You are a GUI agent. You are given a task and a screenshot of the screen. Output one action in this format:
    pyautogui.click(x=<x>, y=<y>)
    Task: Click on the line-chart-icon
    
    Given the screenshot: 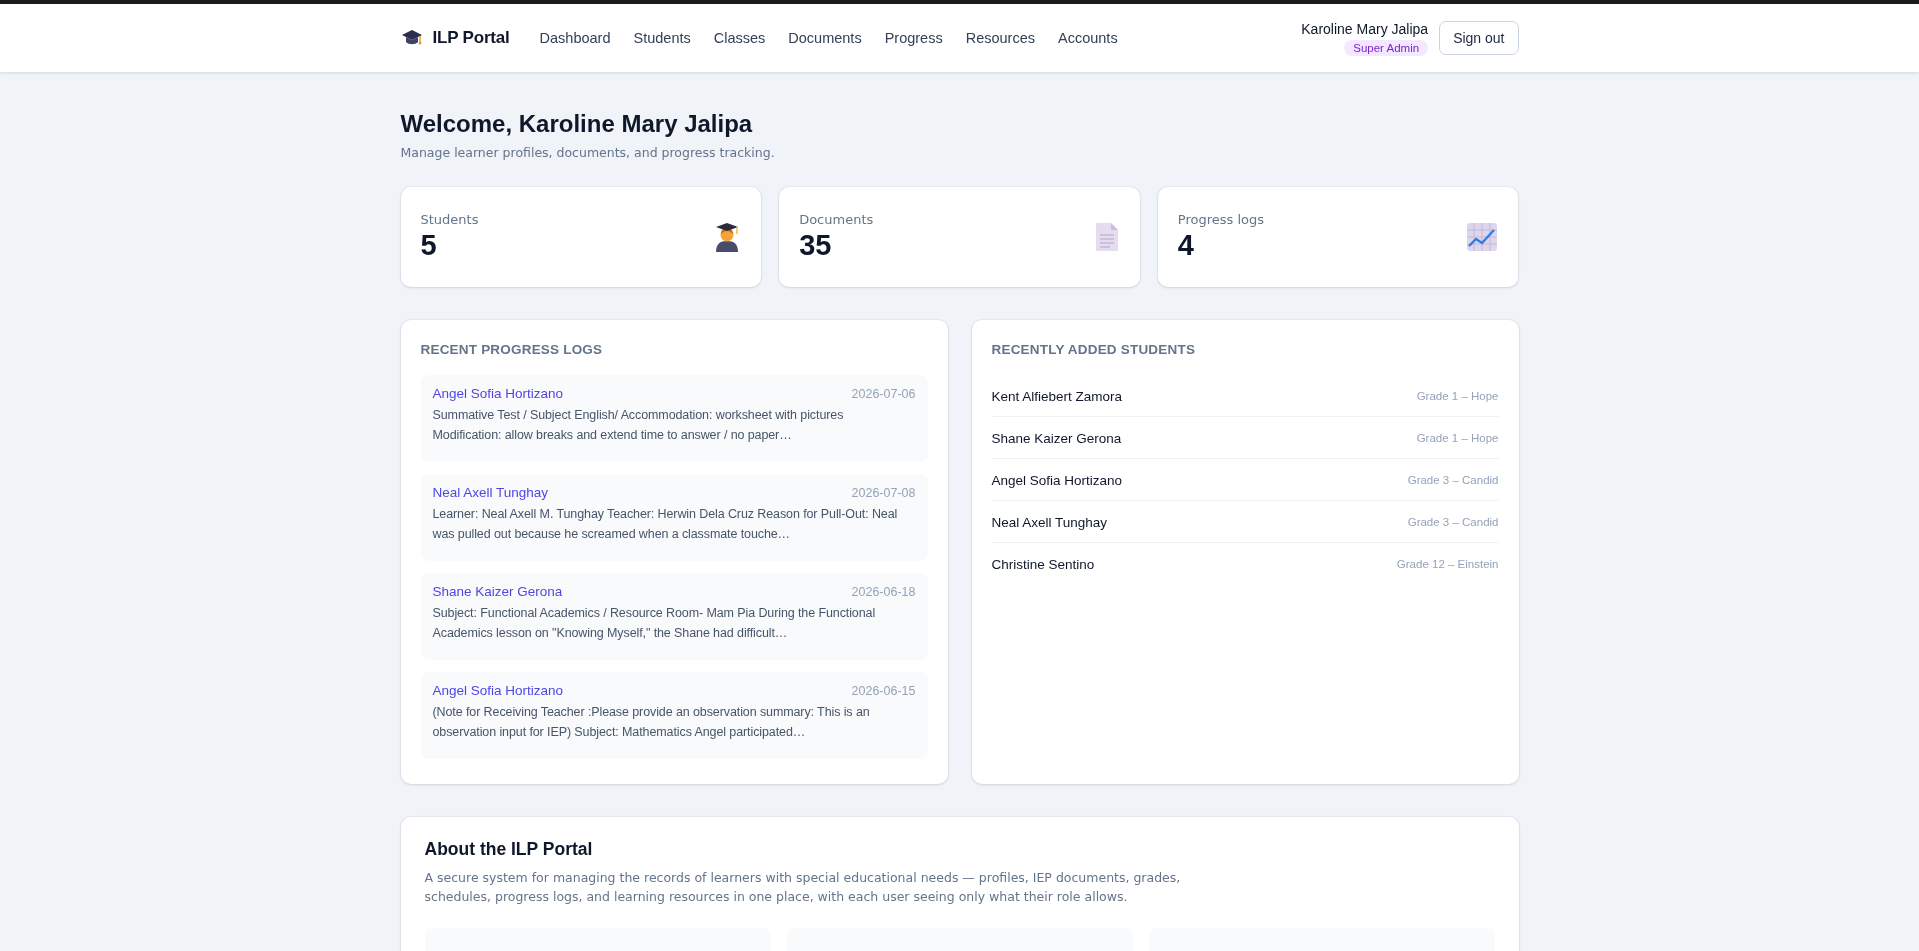 What is the action you would take?
    pyautogui.click(x=1482, y=237)
    